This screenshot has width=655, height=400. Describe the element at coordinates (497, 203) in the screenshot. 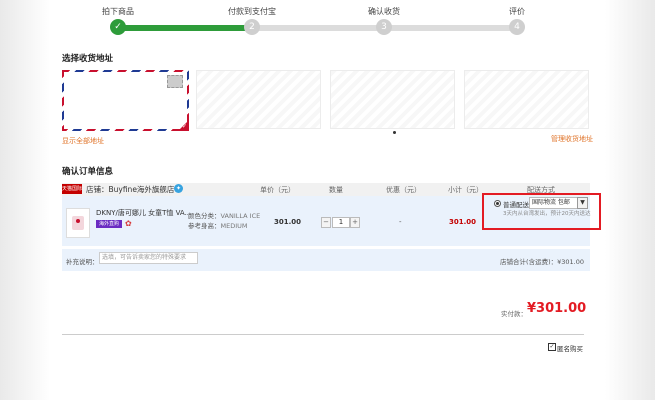

I see `shipping-radio` at that location.